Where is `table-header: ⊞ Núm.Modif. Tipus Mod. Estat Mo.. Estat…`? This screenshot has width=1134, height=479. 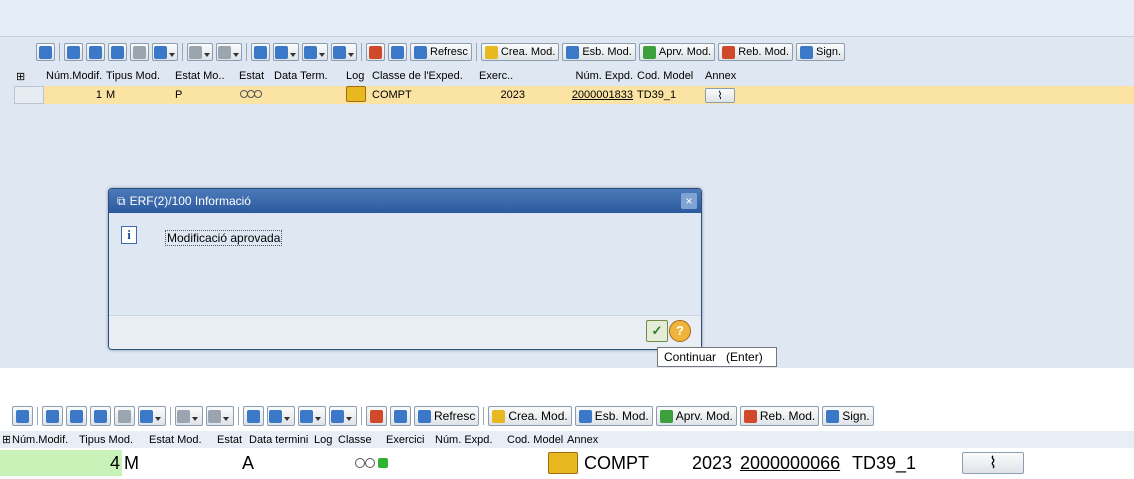
table-header: ⊞ Núm.Modif. Tipus Mod. Estat Mo.. Estat… is located at coordinates (574, 76).